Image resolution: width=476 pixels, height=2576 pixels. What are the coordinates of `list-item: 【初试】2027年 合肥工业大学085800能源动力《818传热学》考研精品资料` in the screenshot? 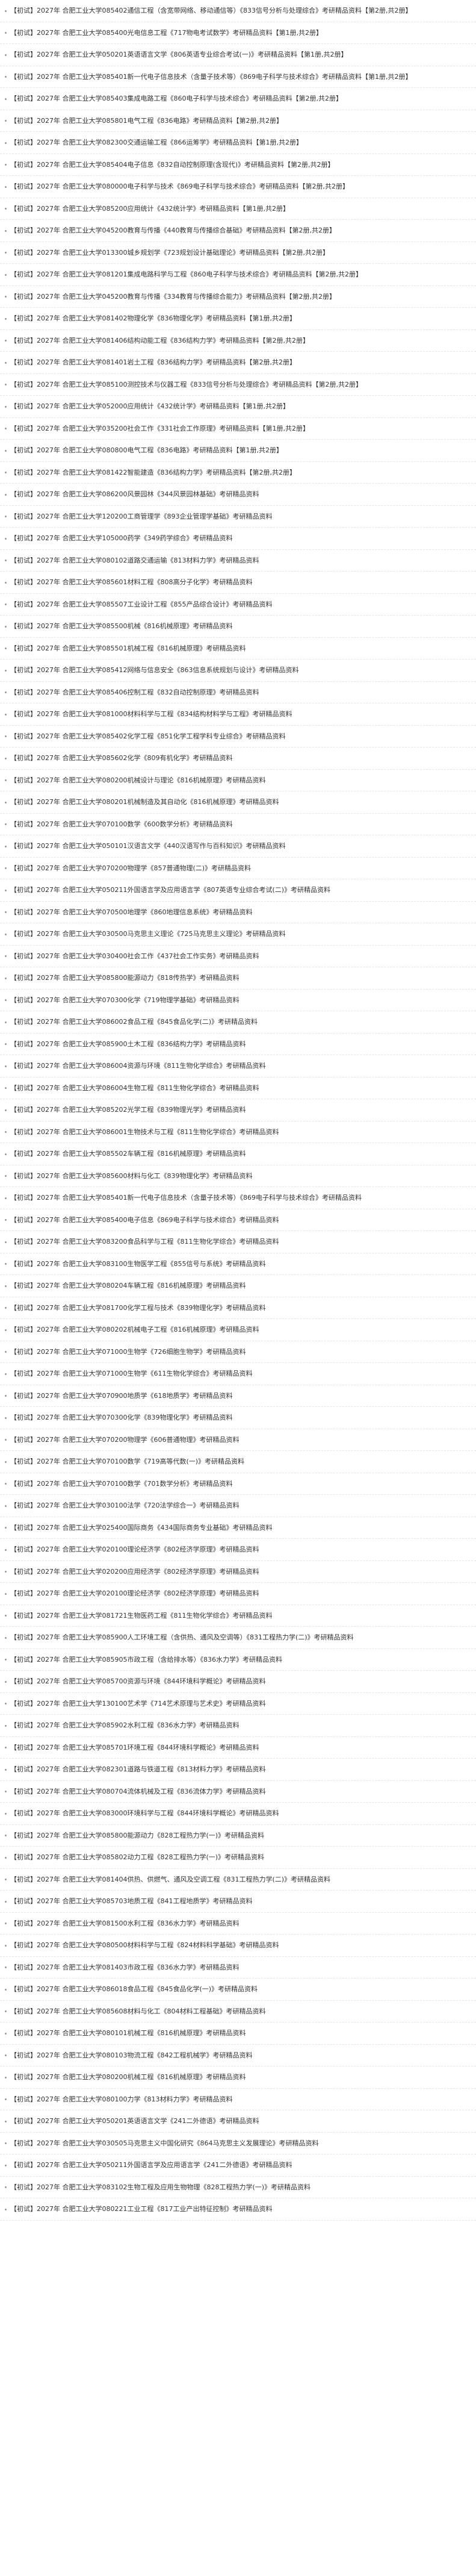 It's located at (238, 978).